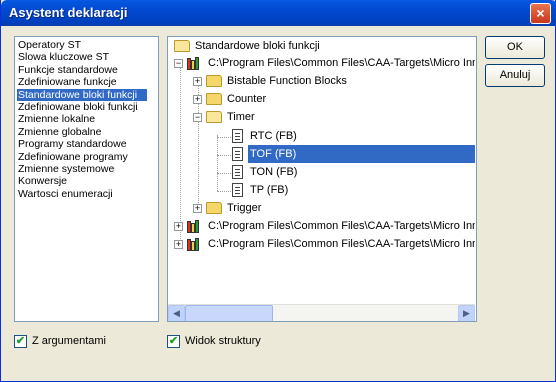 This screenshot has width=556, height=382. Describe the element at coordinates (82, 94) in the screenshot. I see `category-item-selected: Standardowe bloki funkcji` at that location.